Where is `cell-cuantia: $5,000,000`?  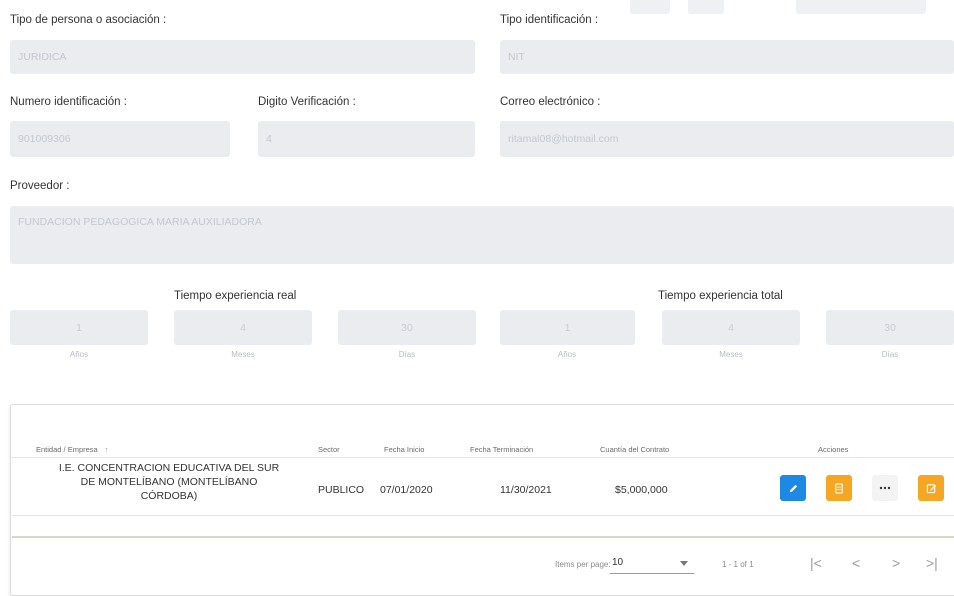 cell-cuantia: $5,000,000 is located at coordinates (641, 490).